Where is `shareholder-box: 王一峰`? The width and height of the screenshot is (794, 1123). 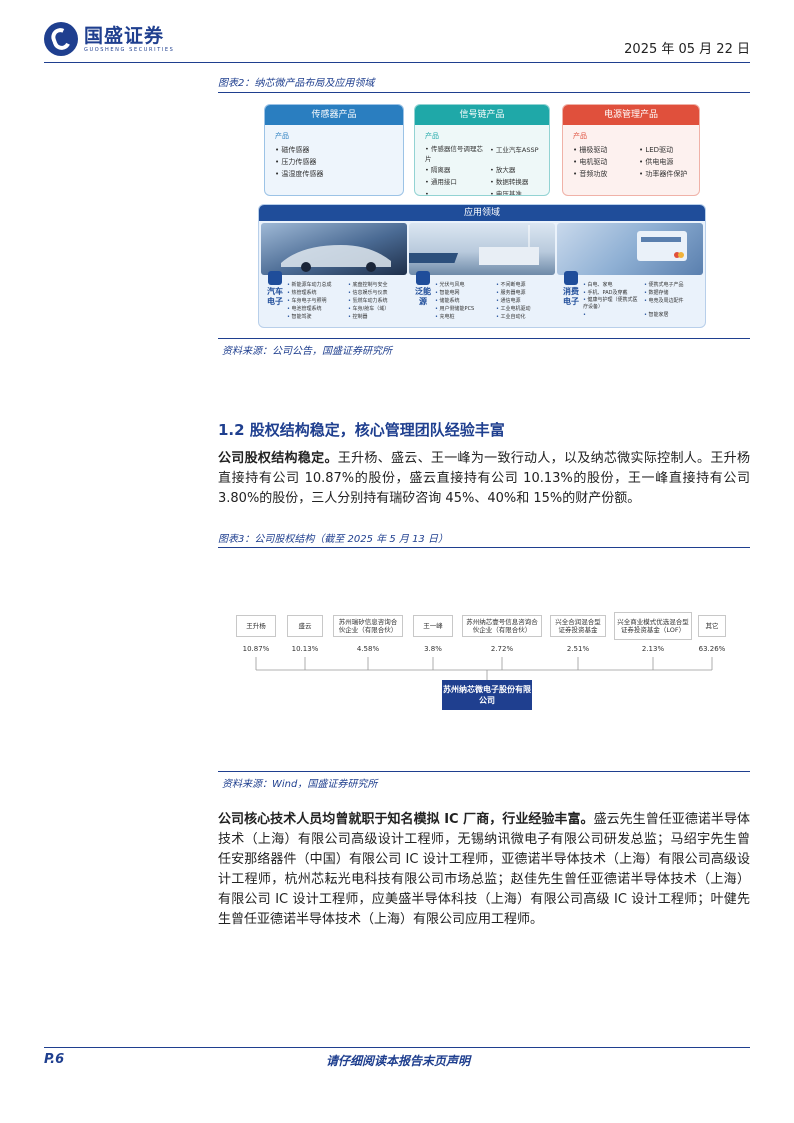
shareholder-box: 王一峰 is located at coordinates (433, 626).